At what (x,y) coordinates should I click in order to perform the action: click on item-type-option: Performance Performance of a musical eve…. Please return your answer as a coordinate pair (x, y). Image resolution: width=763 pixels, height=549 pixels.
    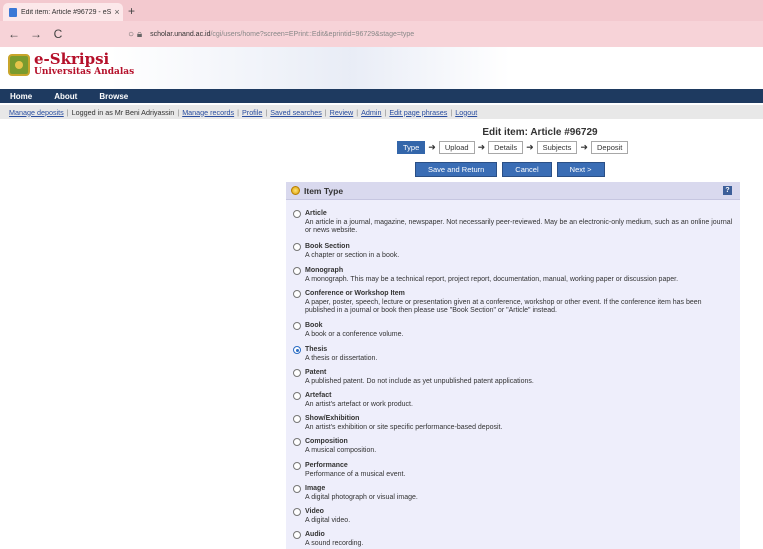
    Looking at the image, I should click on (513, 470).